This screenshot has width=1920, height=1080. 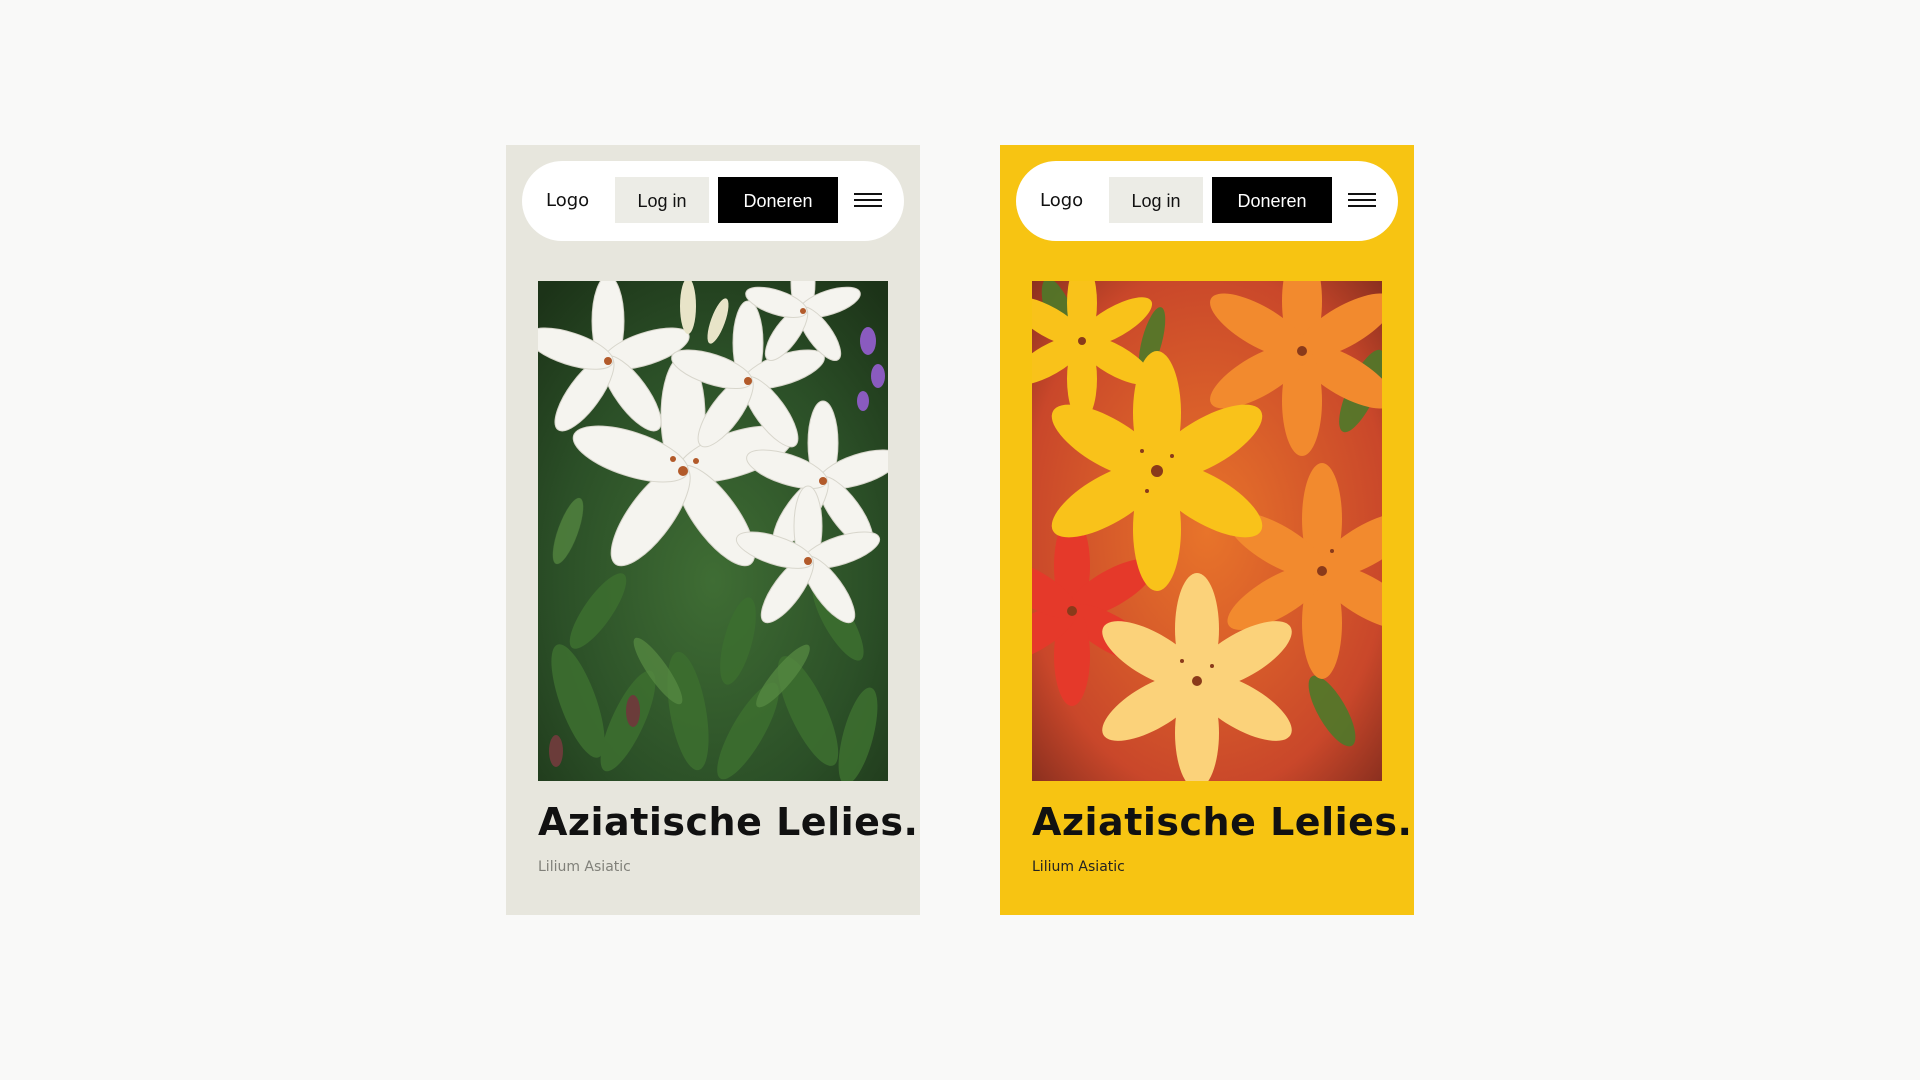 I want to click on orange-yellow-lilies-photo, so click(x=1207, y=531).